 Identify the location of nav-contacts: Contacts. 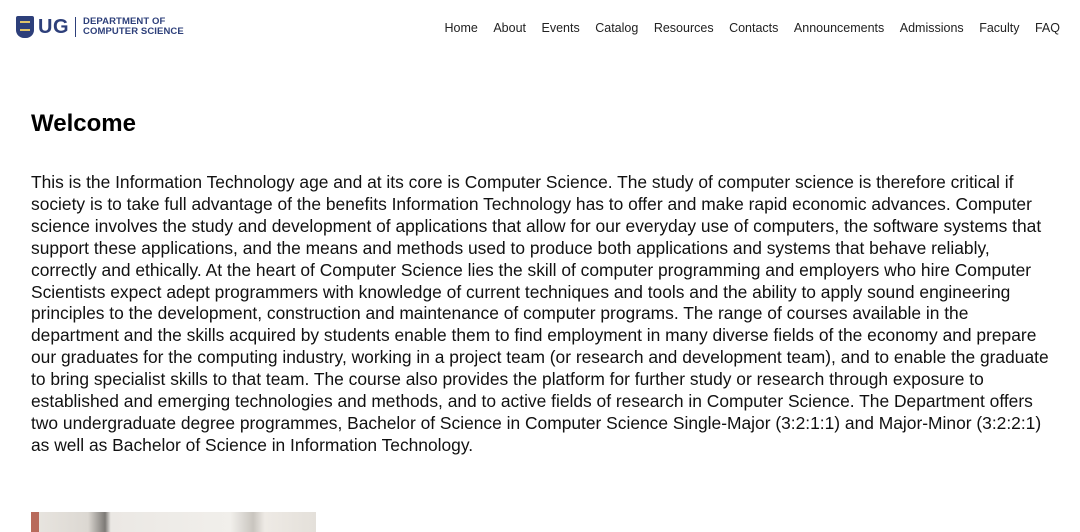
(753, 28).